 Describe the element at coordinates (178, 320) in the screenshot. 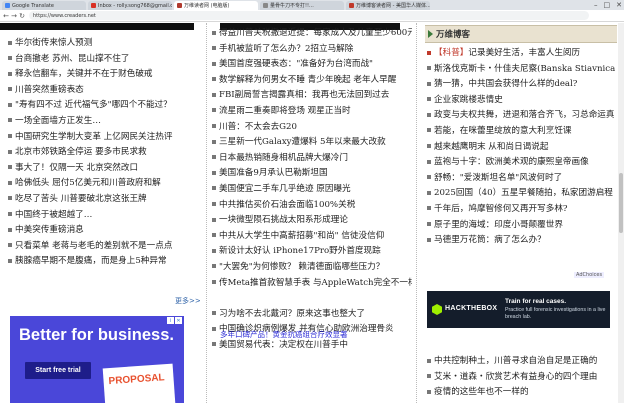

I see `ad-close-icon: ✕` at that location.